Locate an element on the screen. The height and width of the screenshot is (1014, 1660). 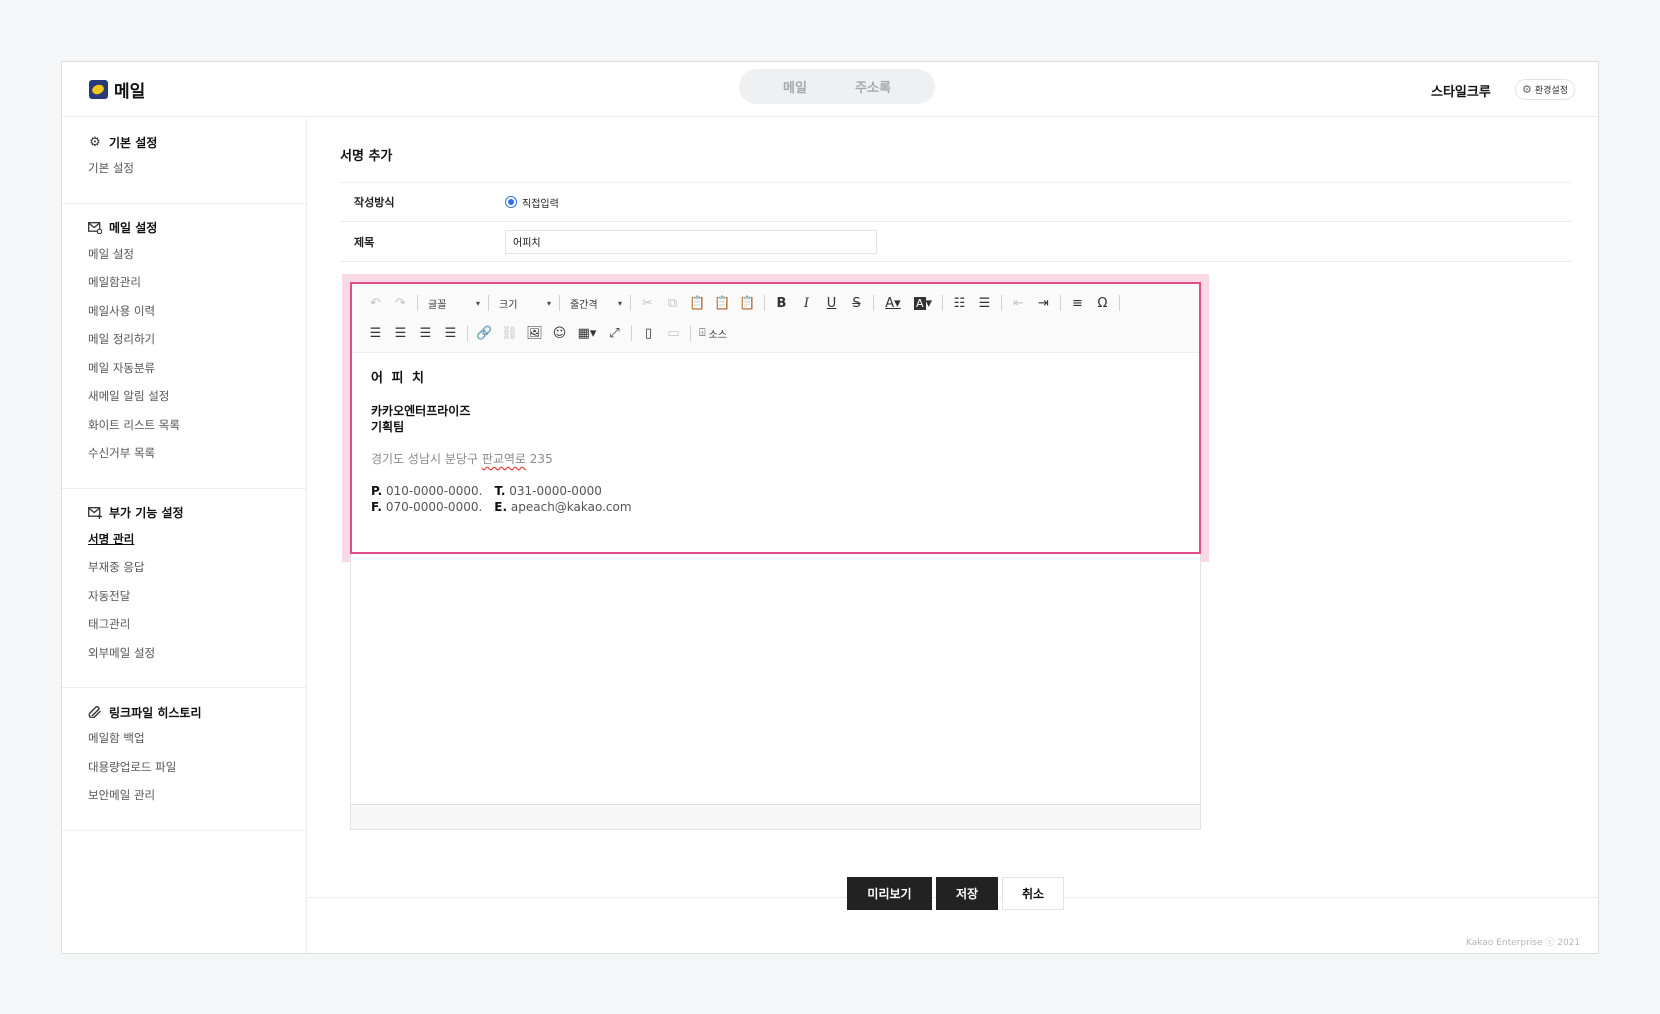
settings-button: ⚙ 환경설정 is located at coordinates (1545, 89).